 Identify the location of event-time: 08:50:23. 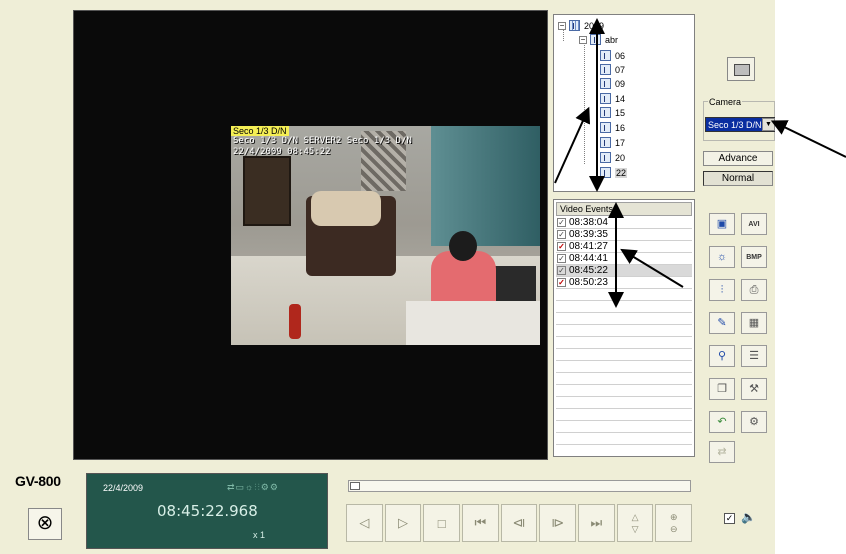
(588, 282).